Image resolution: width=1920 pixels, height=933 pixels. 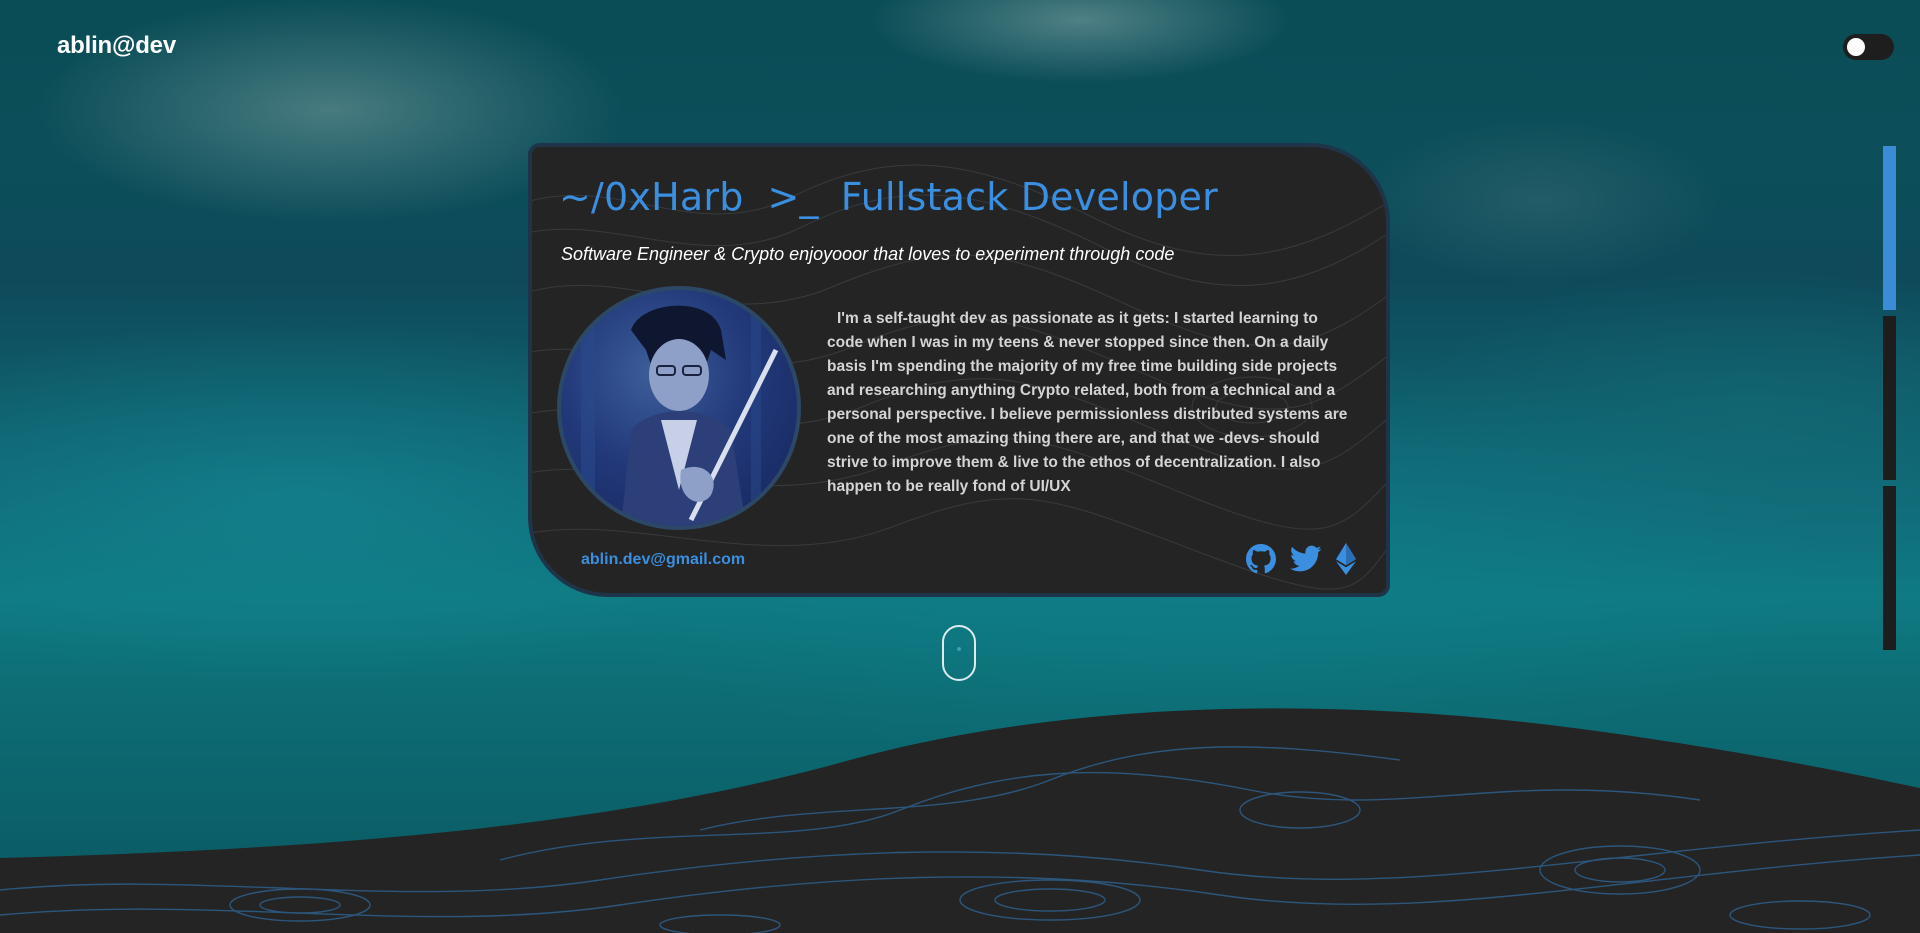 I want to click on theme-toggle, so click(x=1868, y=47).